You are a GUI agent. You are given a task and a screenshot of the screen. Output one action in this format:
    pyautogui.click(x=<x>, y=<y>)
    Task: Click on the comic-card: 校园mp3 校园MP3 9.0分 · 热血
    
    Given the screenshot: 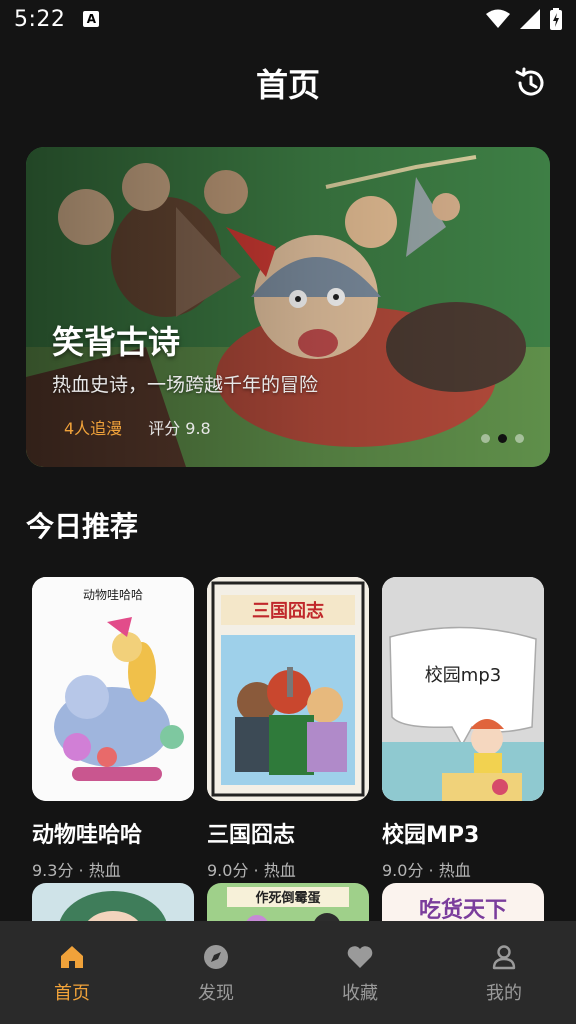 What is the action you would take?
    pyautogui.click(x=463, y=729)
    